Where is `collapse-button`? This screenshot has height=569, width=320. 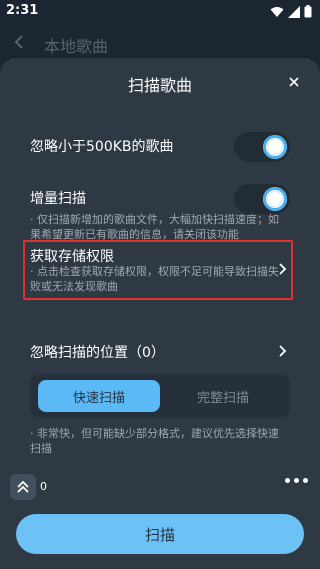 collapse-button is located at coordinates (23, 487).